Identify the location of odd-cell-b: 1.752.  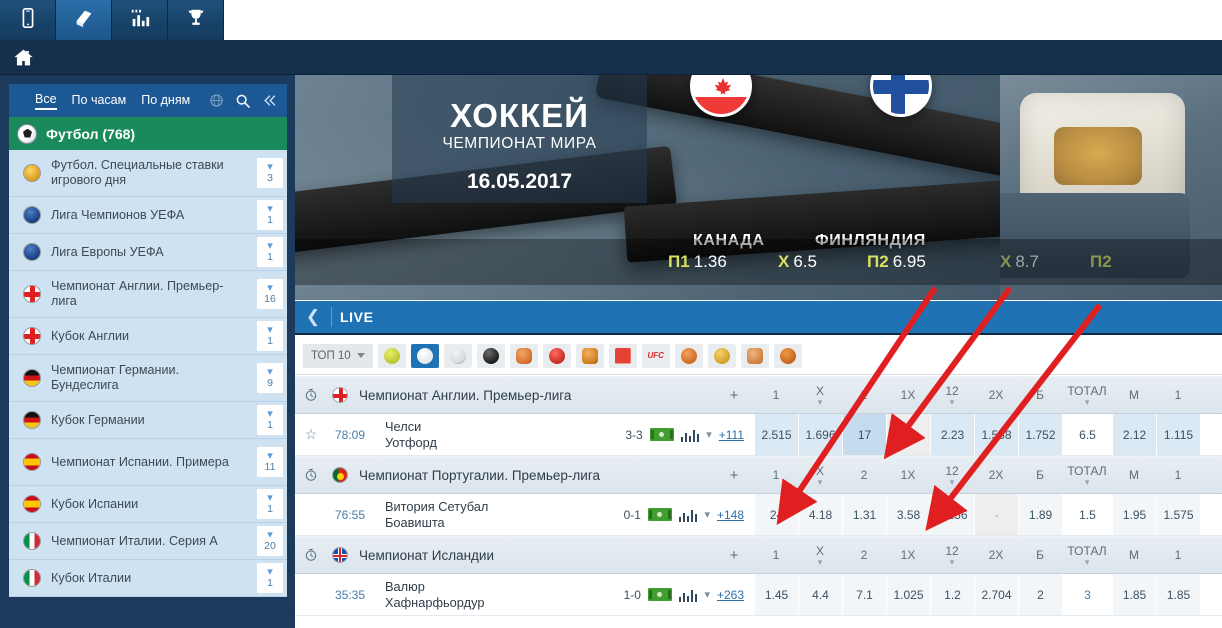
(1040, 434).